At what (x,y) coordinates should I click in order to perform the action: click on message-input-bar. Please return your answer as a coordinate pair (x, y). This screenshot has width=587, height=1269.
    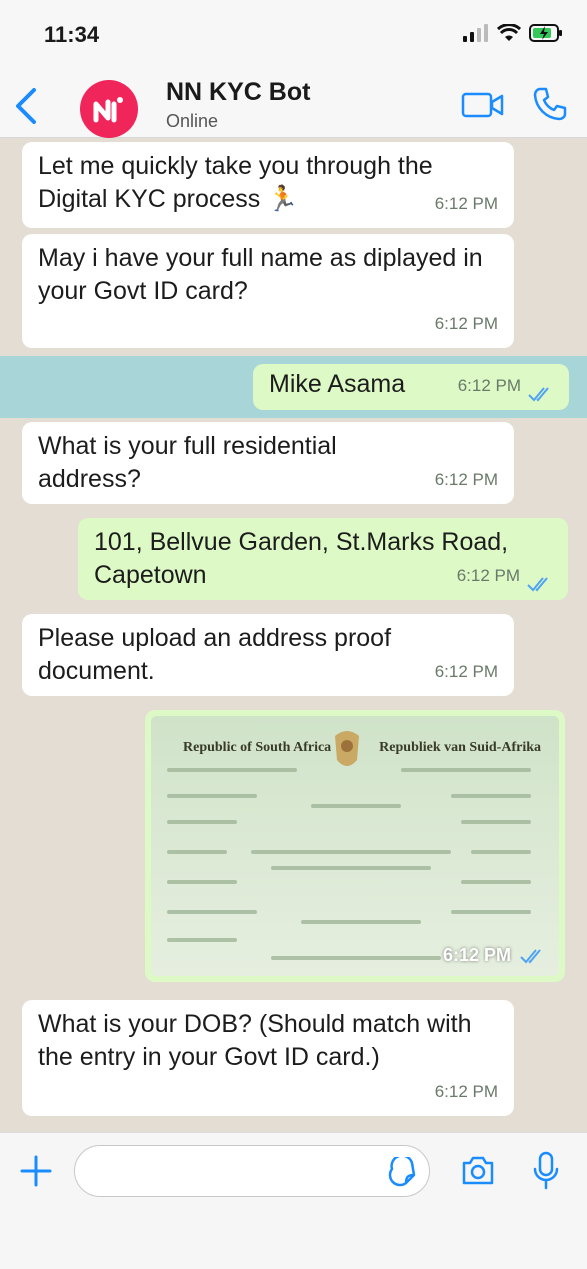
    Looking at the image, I should click on (293, 1200).